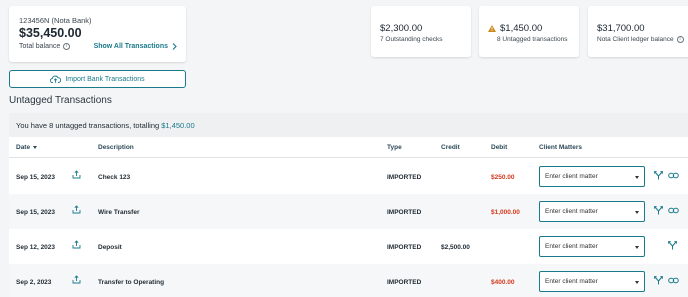 The image size is (688, 297). I want to click on client-ledger-balance-card: $31,700.00 Nota Client ledger balance i, so click(638, 31).